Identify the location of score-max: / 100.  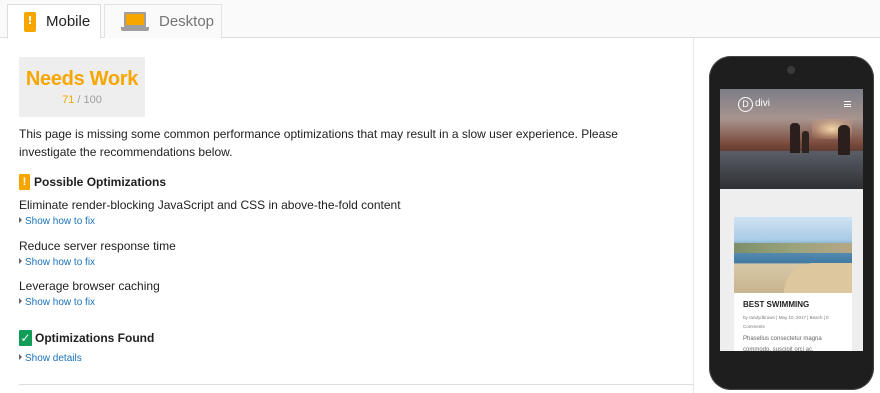
(89, 100).